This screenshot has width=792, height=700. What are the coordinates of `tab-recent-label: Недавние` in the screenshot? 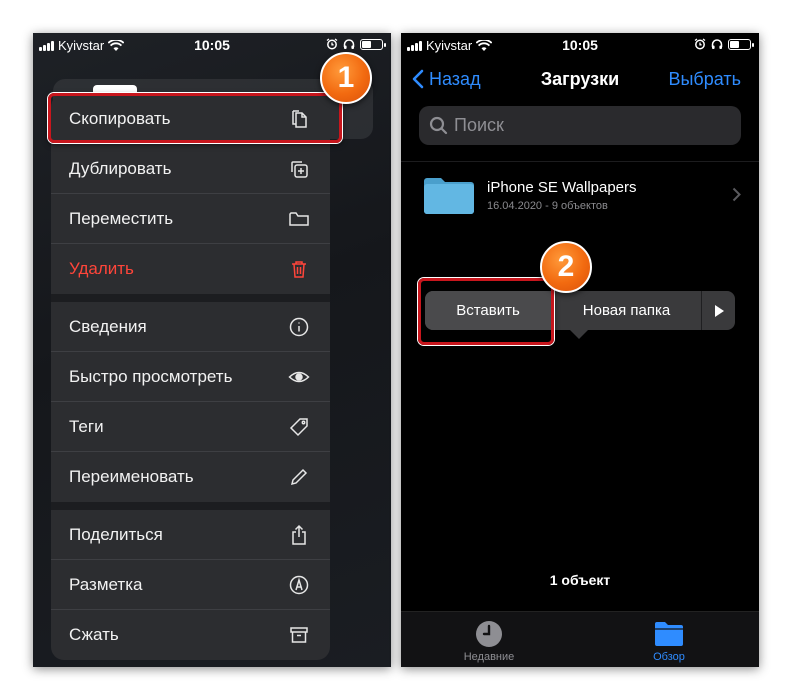 It's located at (489, 657).